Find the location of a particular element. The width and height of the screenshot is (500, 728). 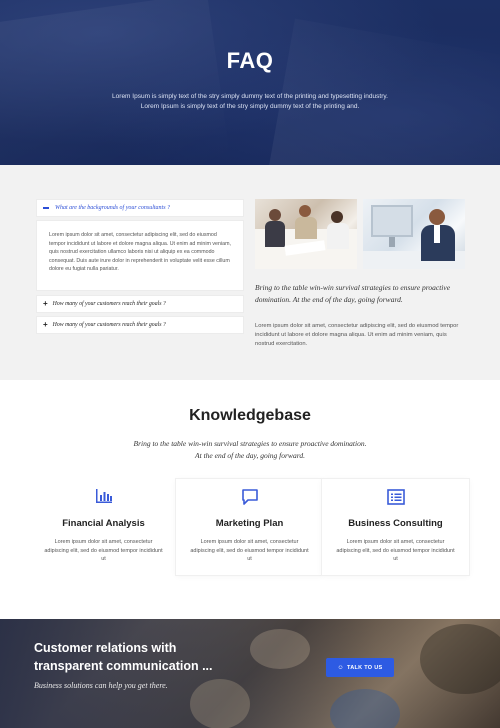

bar-chart-icon is located at coordinates (103, 496).